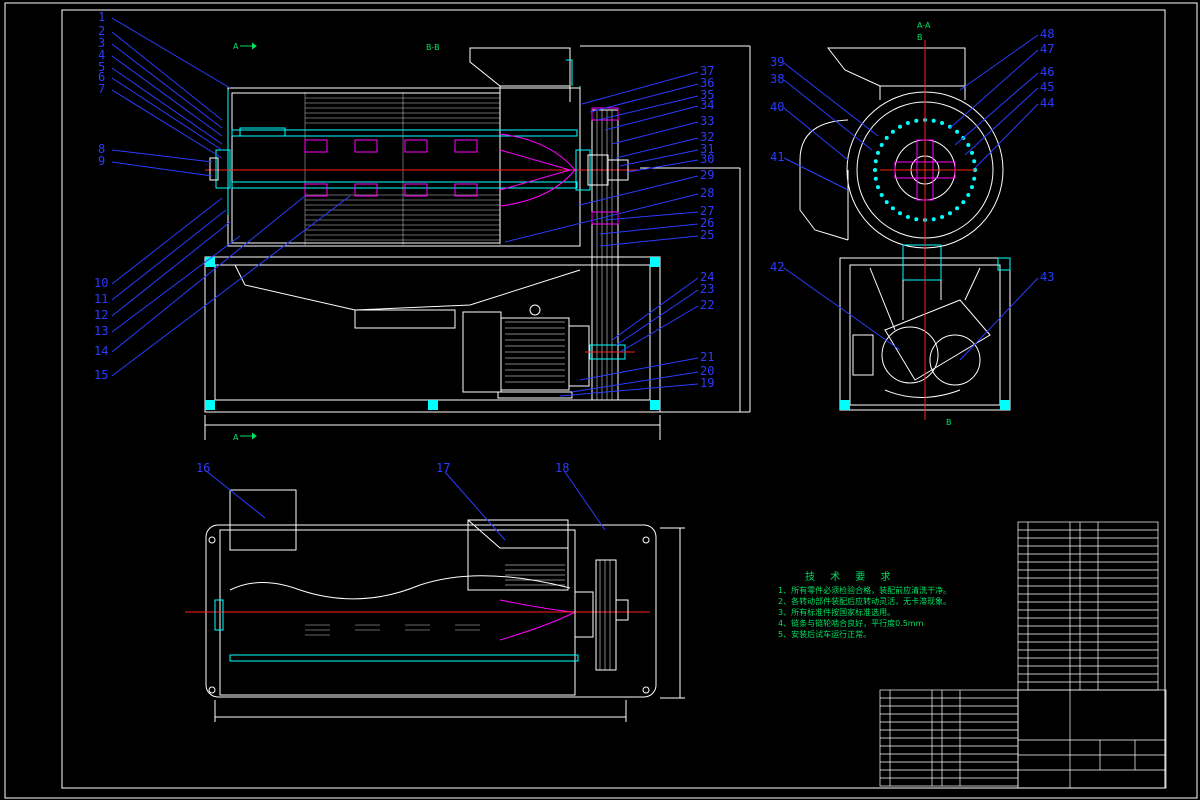  What do you see at coordinates (101, 315) in the screenshot?
I see `svg-text: 12` at bounding box center [101, 315].